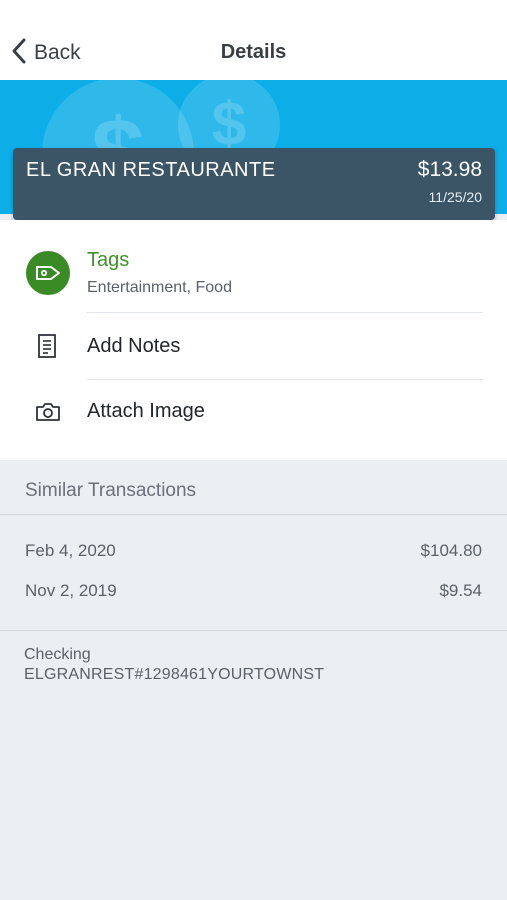  Describe the element at coordinates (253, 346) in the screenshot. I see `add-notes-row: Add Notes` at that location.